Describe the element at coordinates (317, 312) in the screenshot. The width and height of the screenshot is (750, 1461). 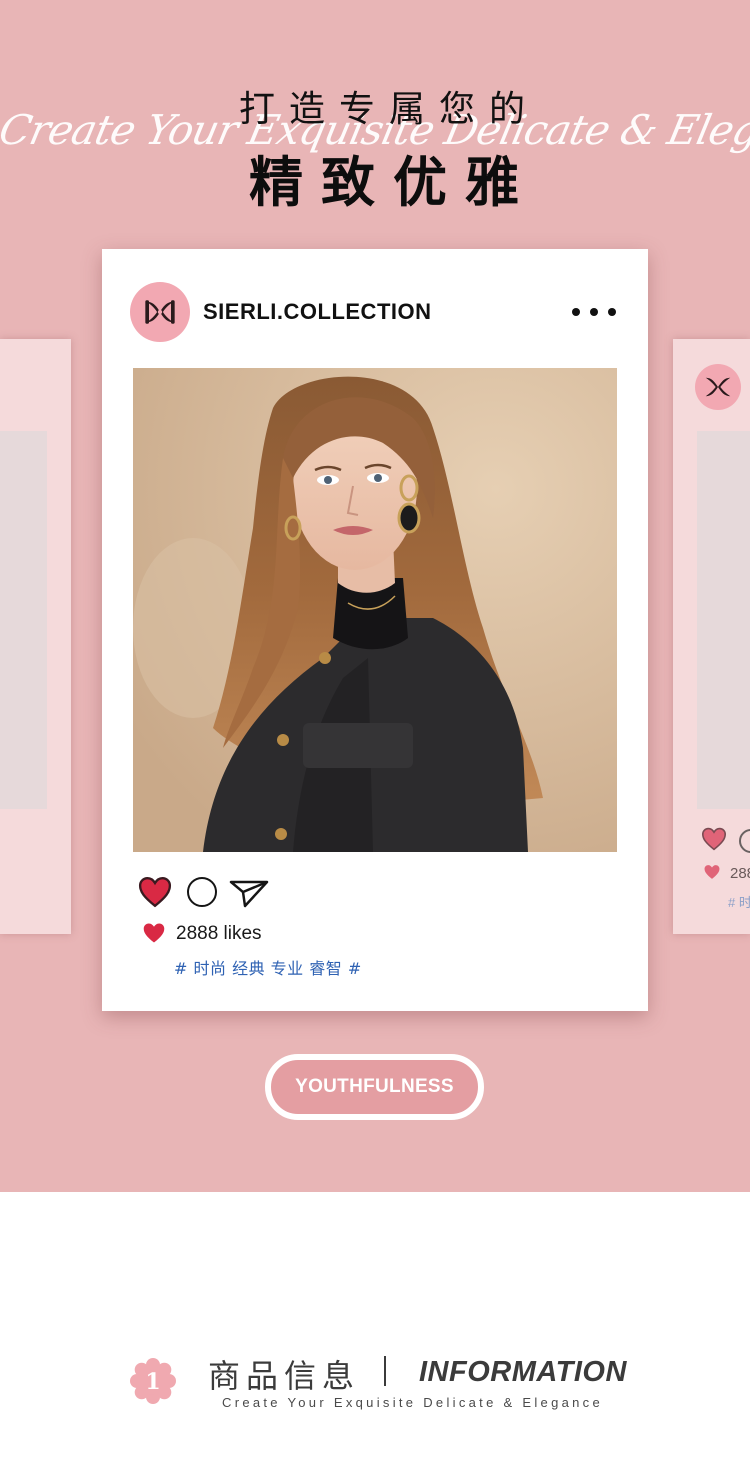
I see `account-name: SIERLI.COLLECTION` at that location.